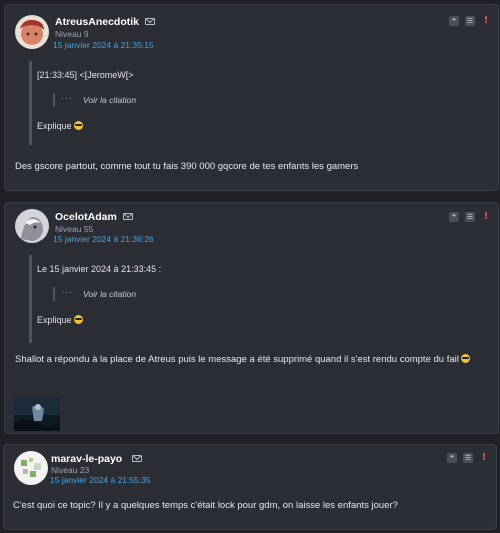 The height and width of the screenshot is (533, 500). Describe the element at coordinates (72, 34) in the screenshot. I see `author-level: Niveau 9` at that location.